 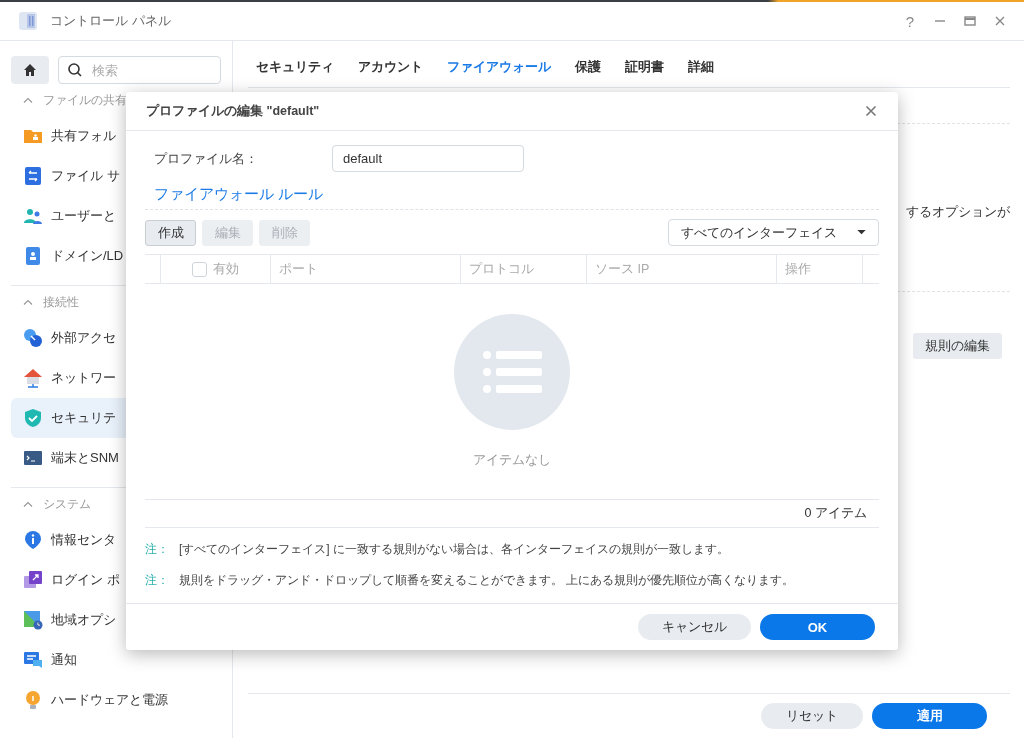 What do you see at coordinates (910, 21) in the screenshot?
I see `help-button: ?` at bounding box center [910, 21].